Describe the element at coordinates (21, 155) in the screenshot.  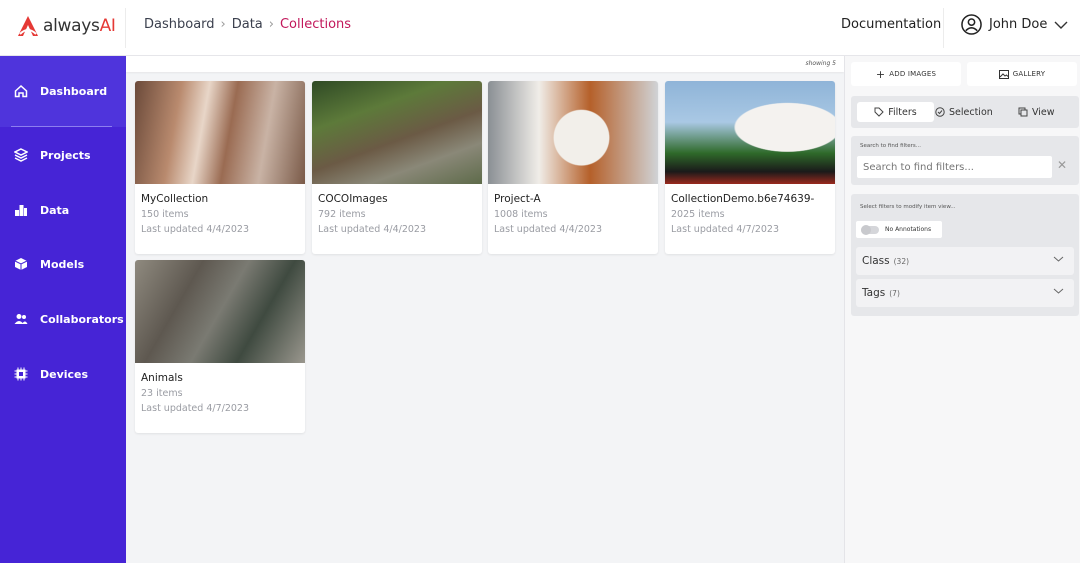
I see `layers-icon` at that location.